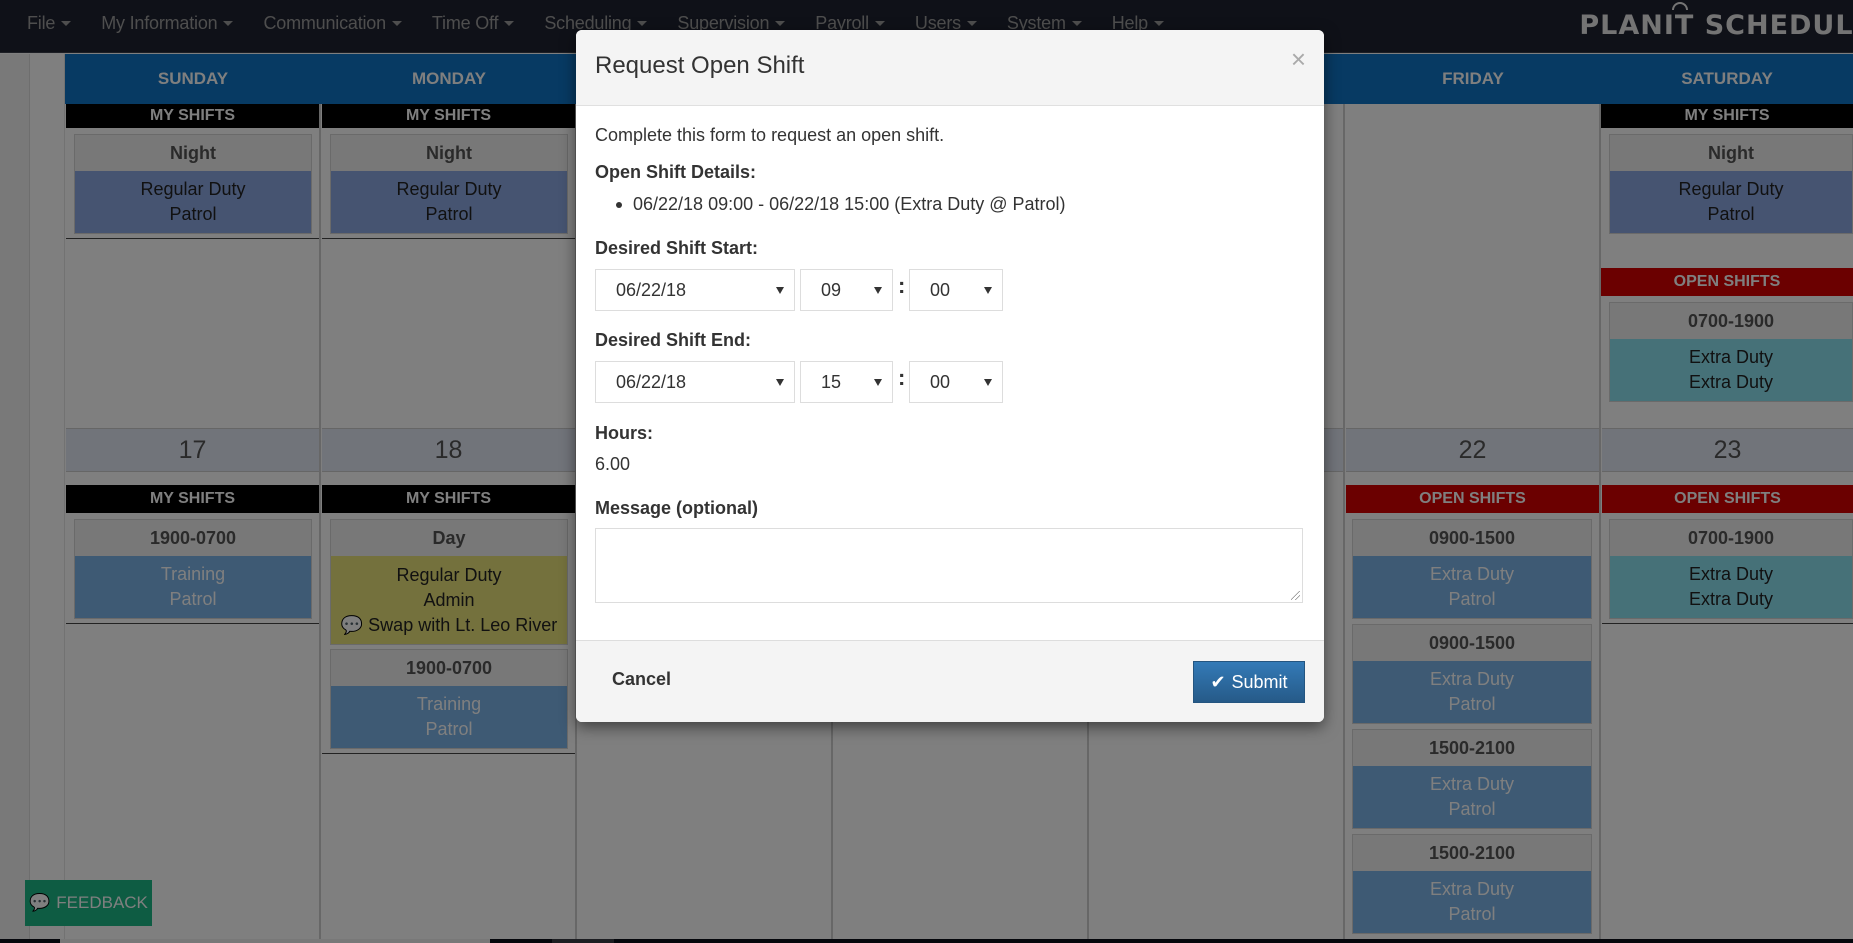 This screenshot has height=943, width=1853. I want to click on close-icon: ×, so click(1298, 59).